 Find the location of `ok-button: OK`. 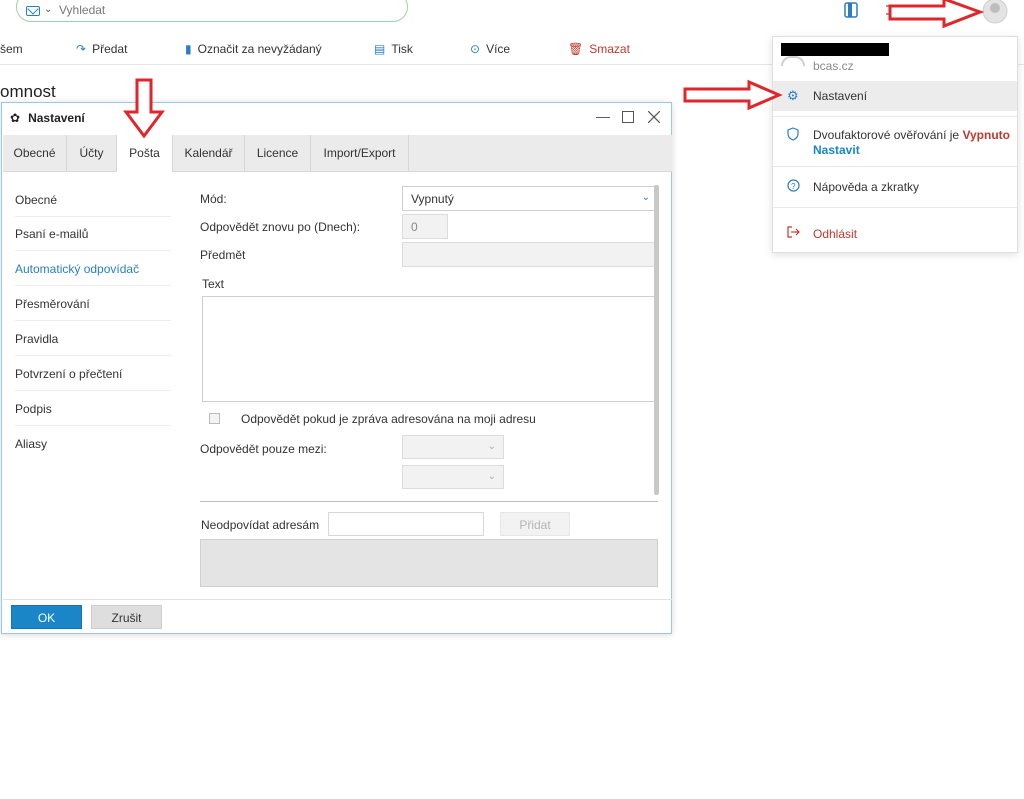

ok-button: OK is located at coordinates (46, 617).